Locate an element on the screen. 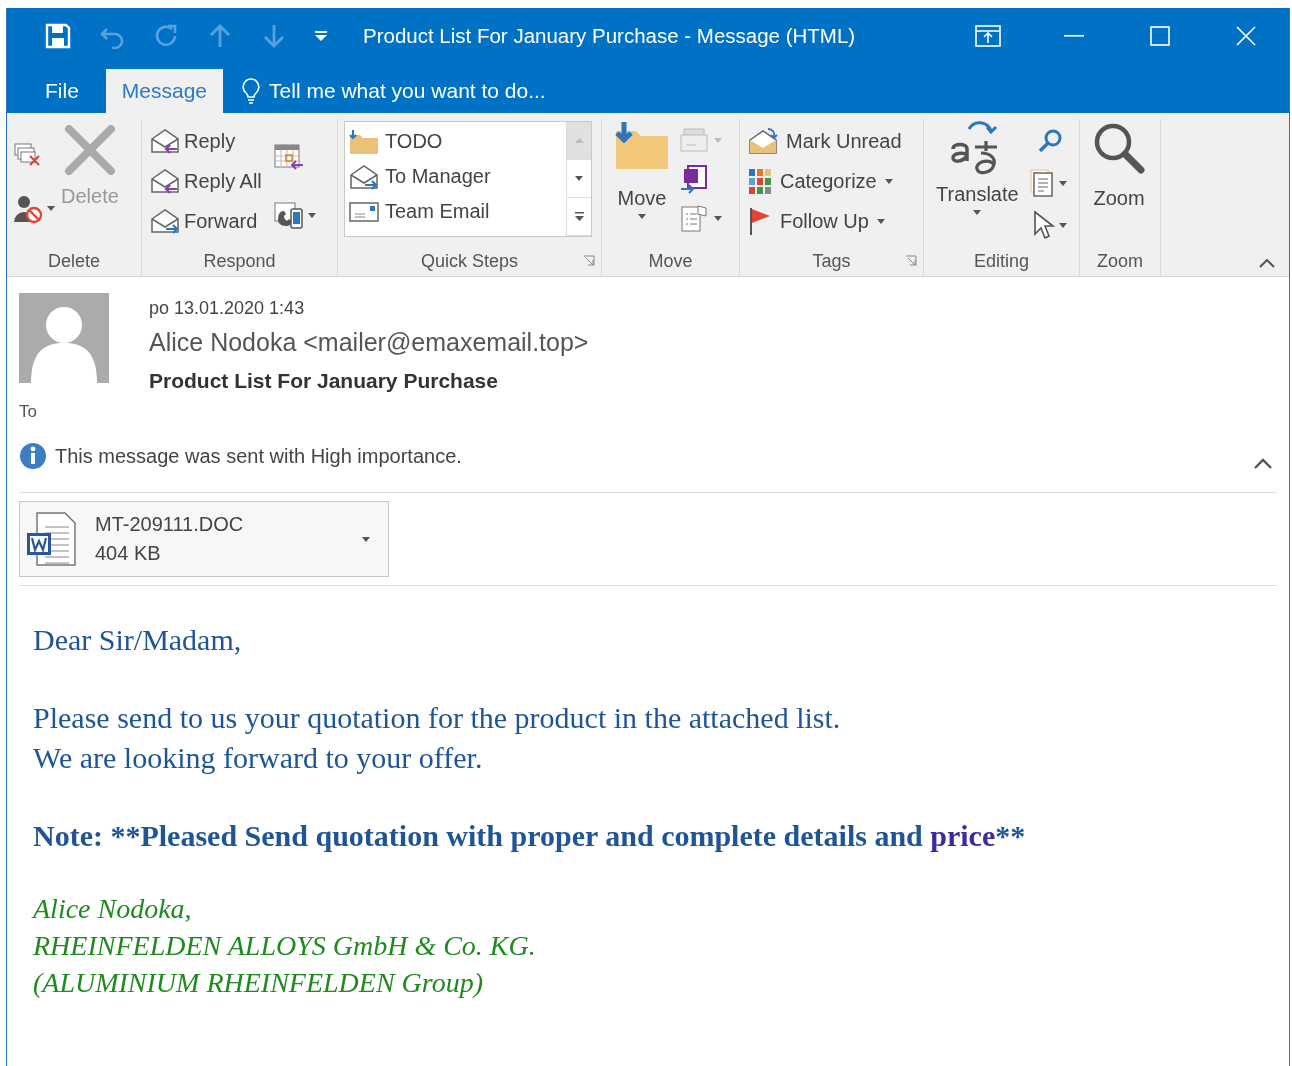 The height and width of the screenshot is (1066, 1292). quick-step: Team Email is located at coordinates (455, 211).